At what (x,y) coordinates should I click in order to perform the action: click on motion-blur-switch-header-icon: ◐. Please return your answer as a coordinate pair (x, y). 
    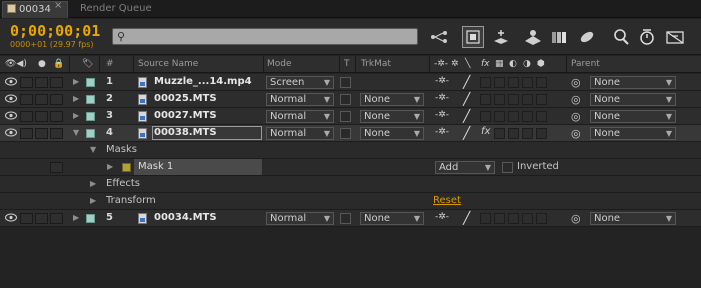
    Looking at the image, I should click on (513, 64).